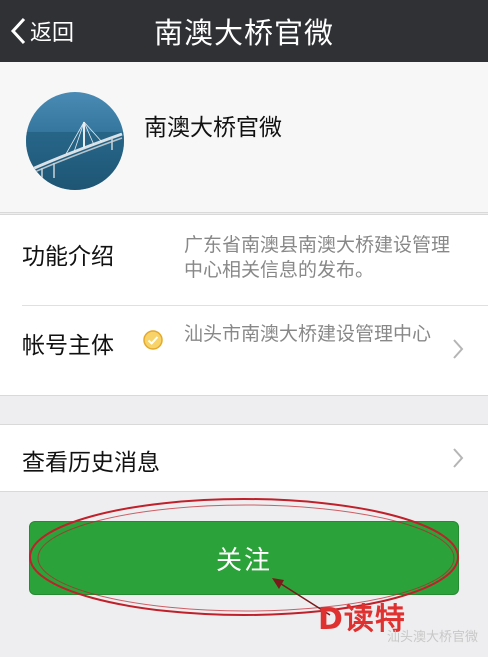 This screenshot has height=657, width=488. I want to click on owner-value: 汕头市南澳大桥建设管理中心, so click(308, 334).